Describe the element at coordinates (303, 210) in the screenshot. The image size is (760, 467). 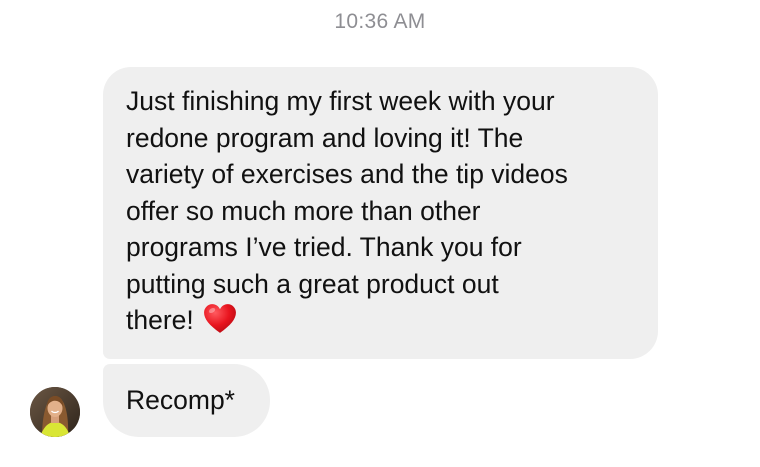
I see `message-text-line: offer so much more than other` at that location.